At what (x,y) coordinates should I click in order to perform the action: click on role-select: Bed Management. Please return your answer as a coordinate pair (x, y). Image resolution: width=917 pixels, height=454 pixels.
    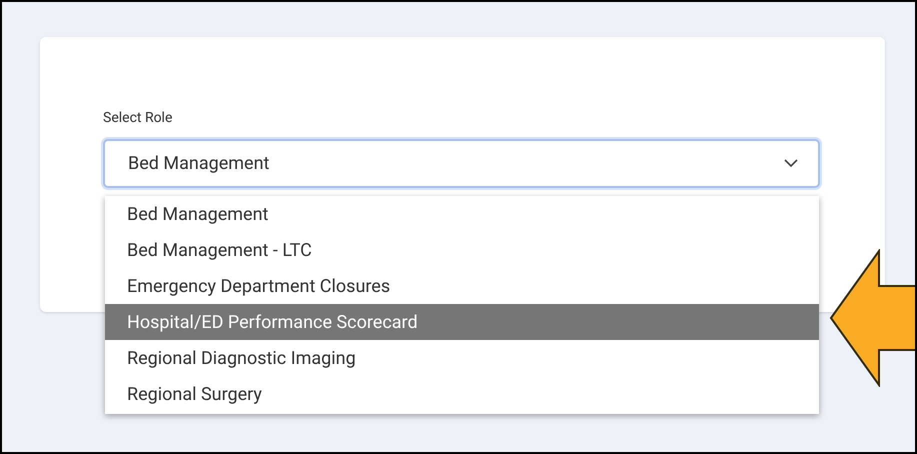
    Looking at the image, I should click on (461, 163).